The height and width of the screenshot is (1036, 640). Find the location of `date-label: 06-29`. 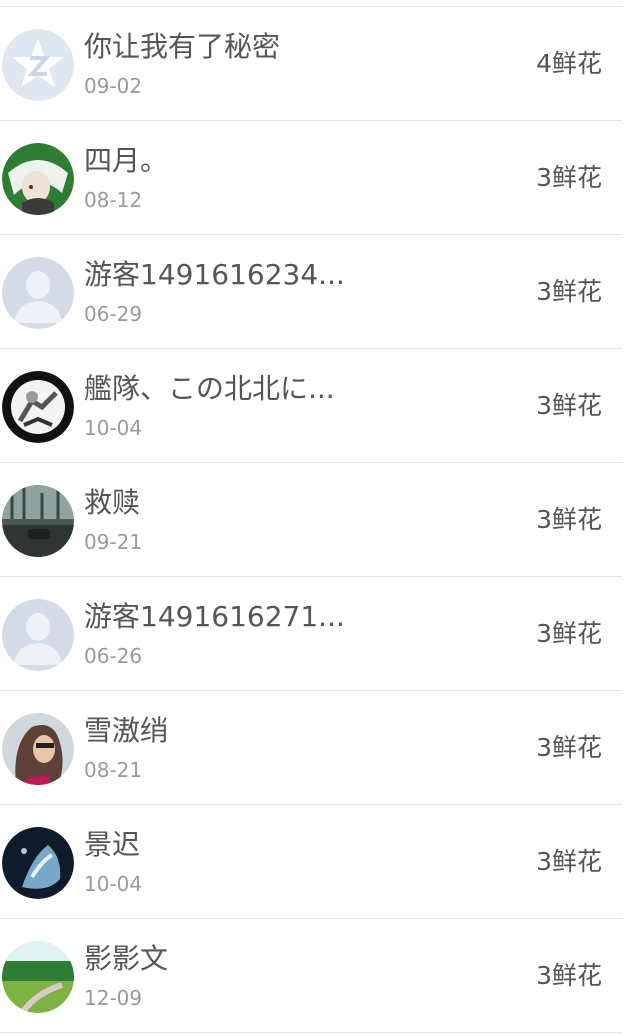

date-label: 06-29 is located at coordinates (113, 314).